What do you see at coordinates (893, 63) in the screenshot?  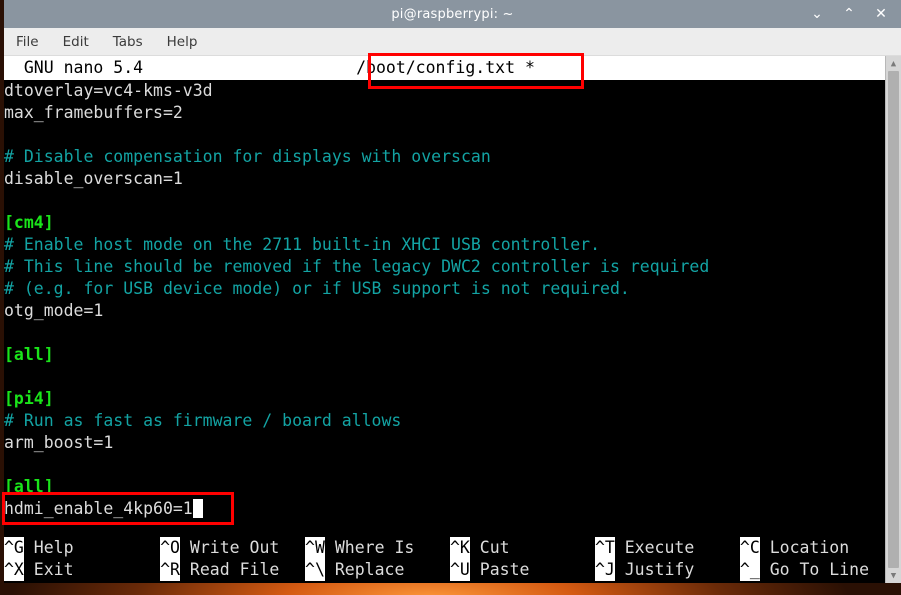 I see `scroll-up-icon: ▲` at bounding box center [893, 63].